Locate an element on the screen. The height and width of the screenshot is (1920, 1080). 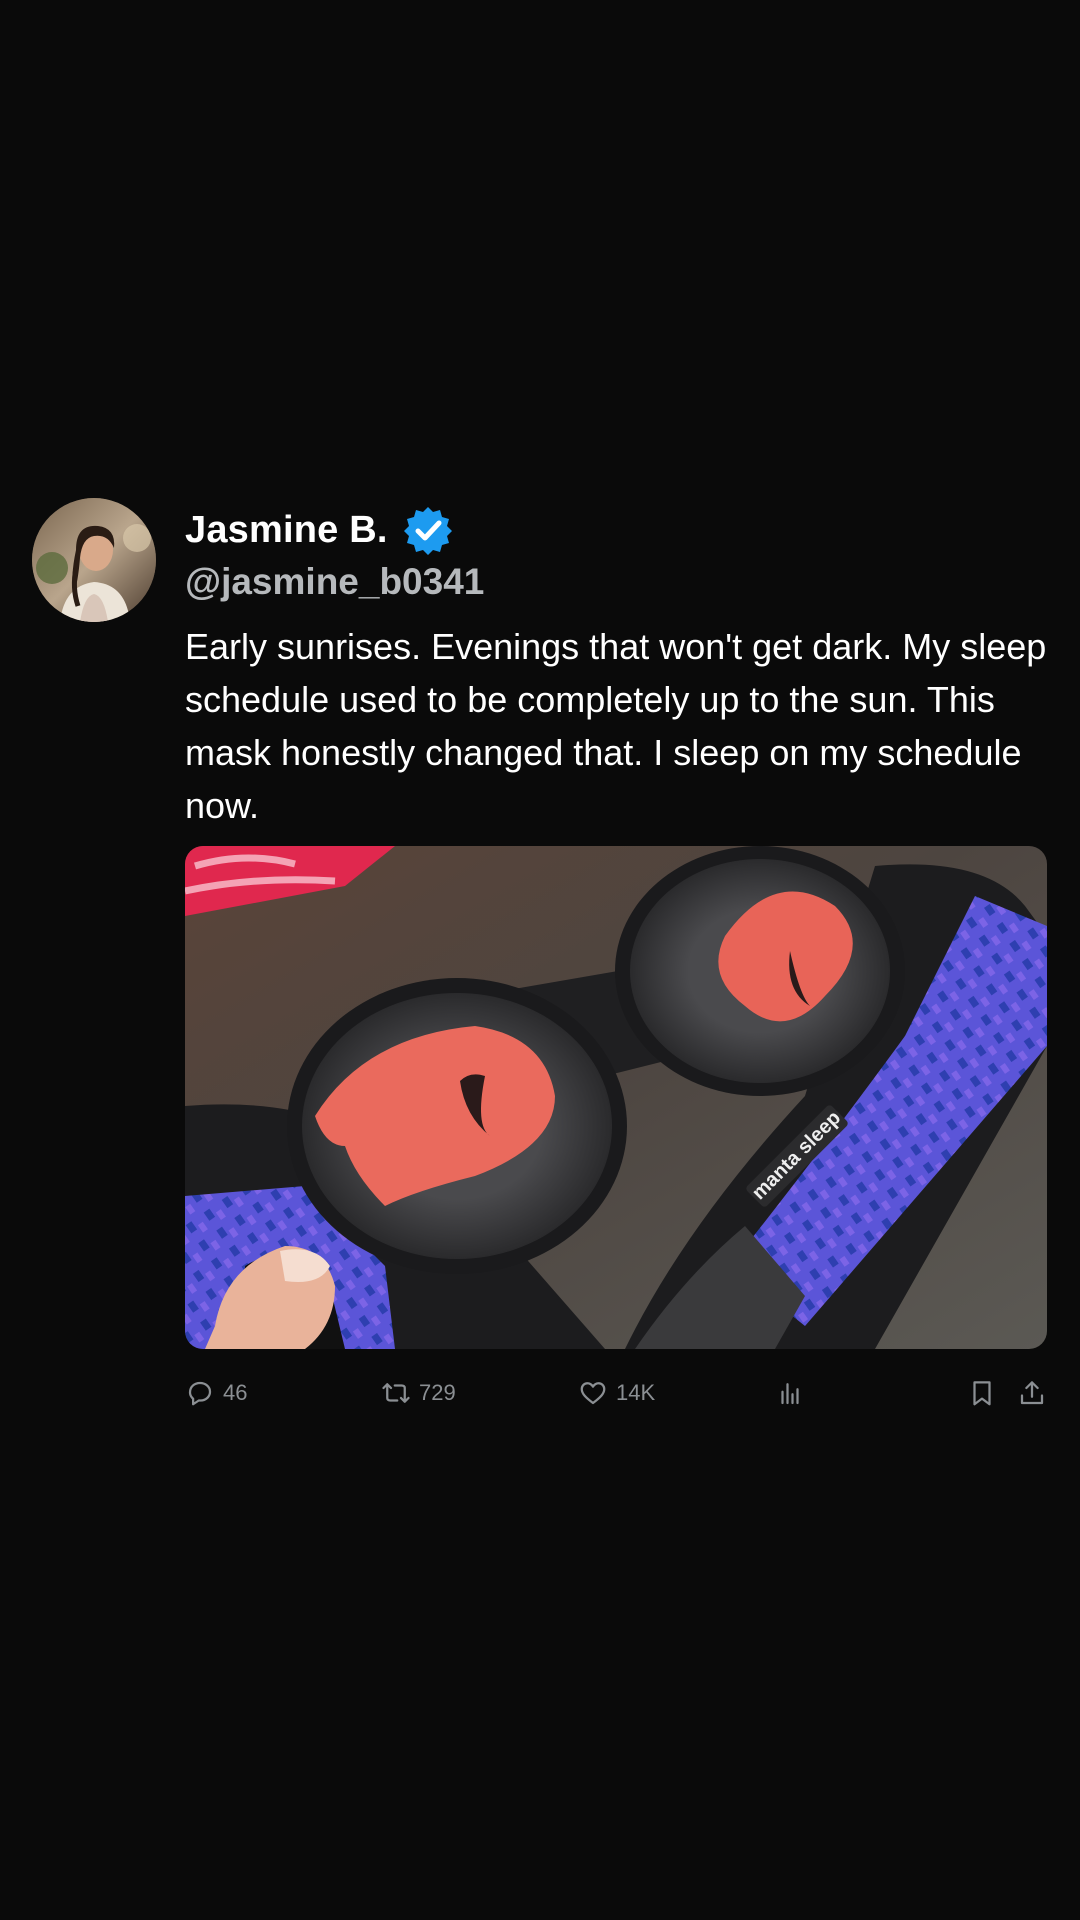
repost-count: 729 is located at coordinates (437, 1392).